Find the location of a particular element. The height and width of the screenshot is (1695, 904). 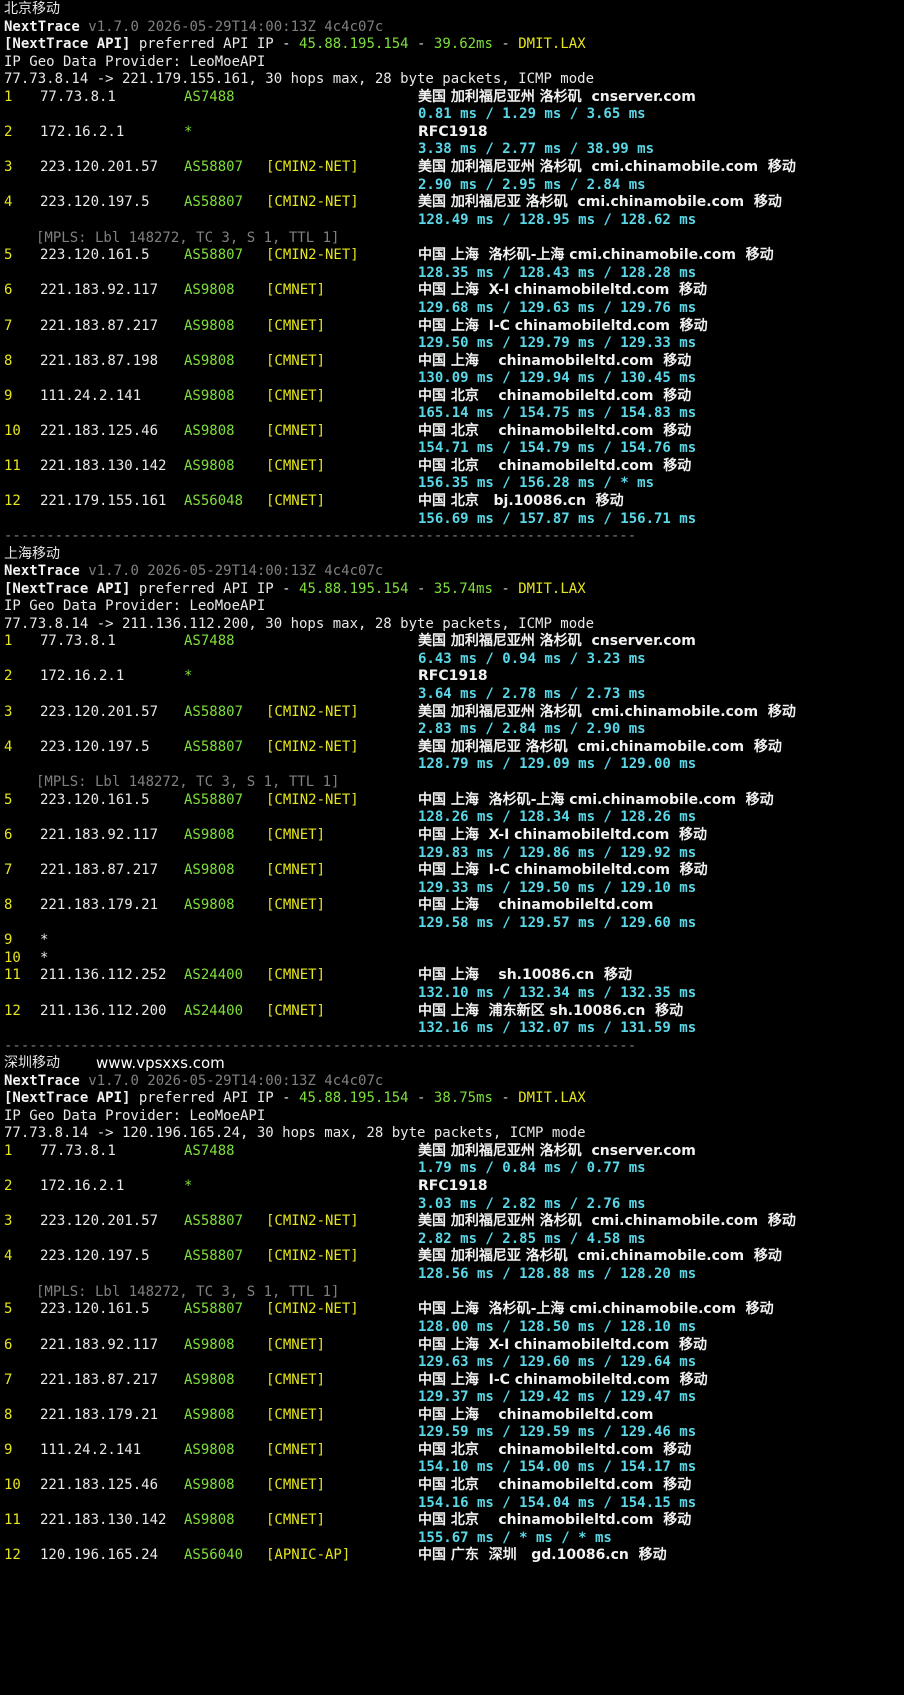

hop-latency: 165.14 ms / 154.75 ms / 154.83 ms is located at coordinates (557, 413).